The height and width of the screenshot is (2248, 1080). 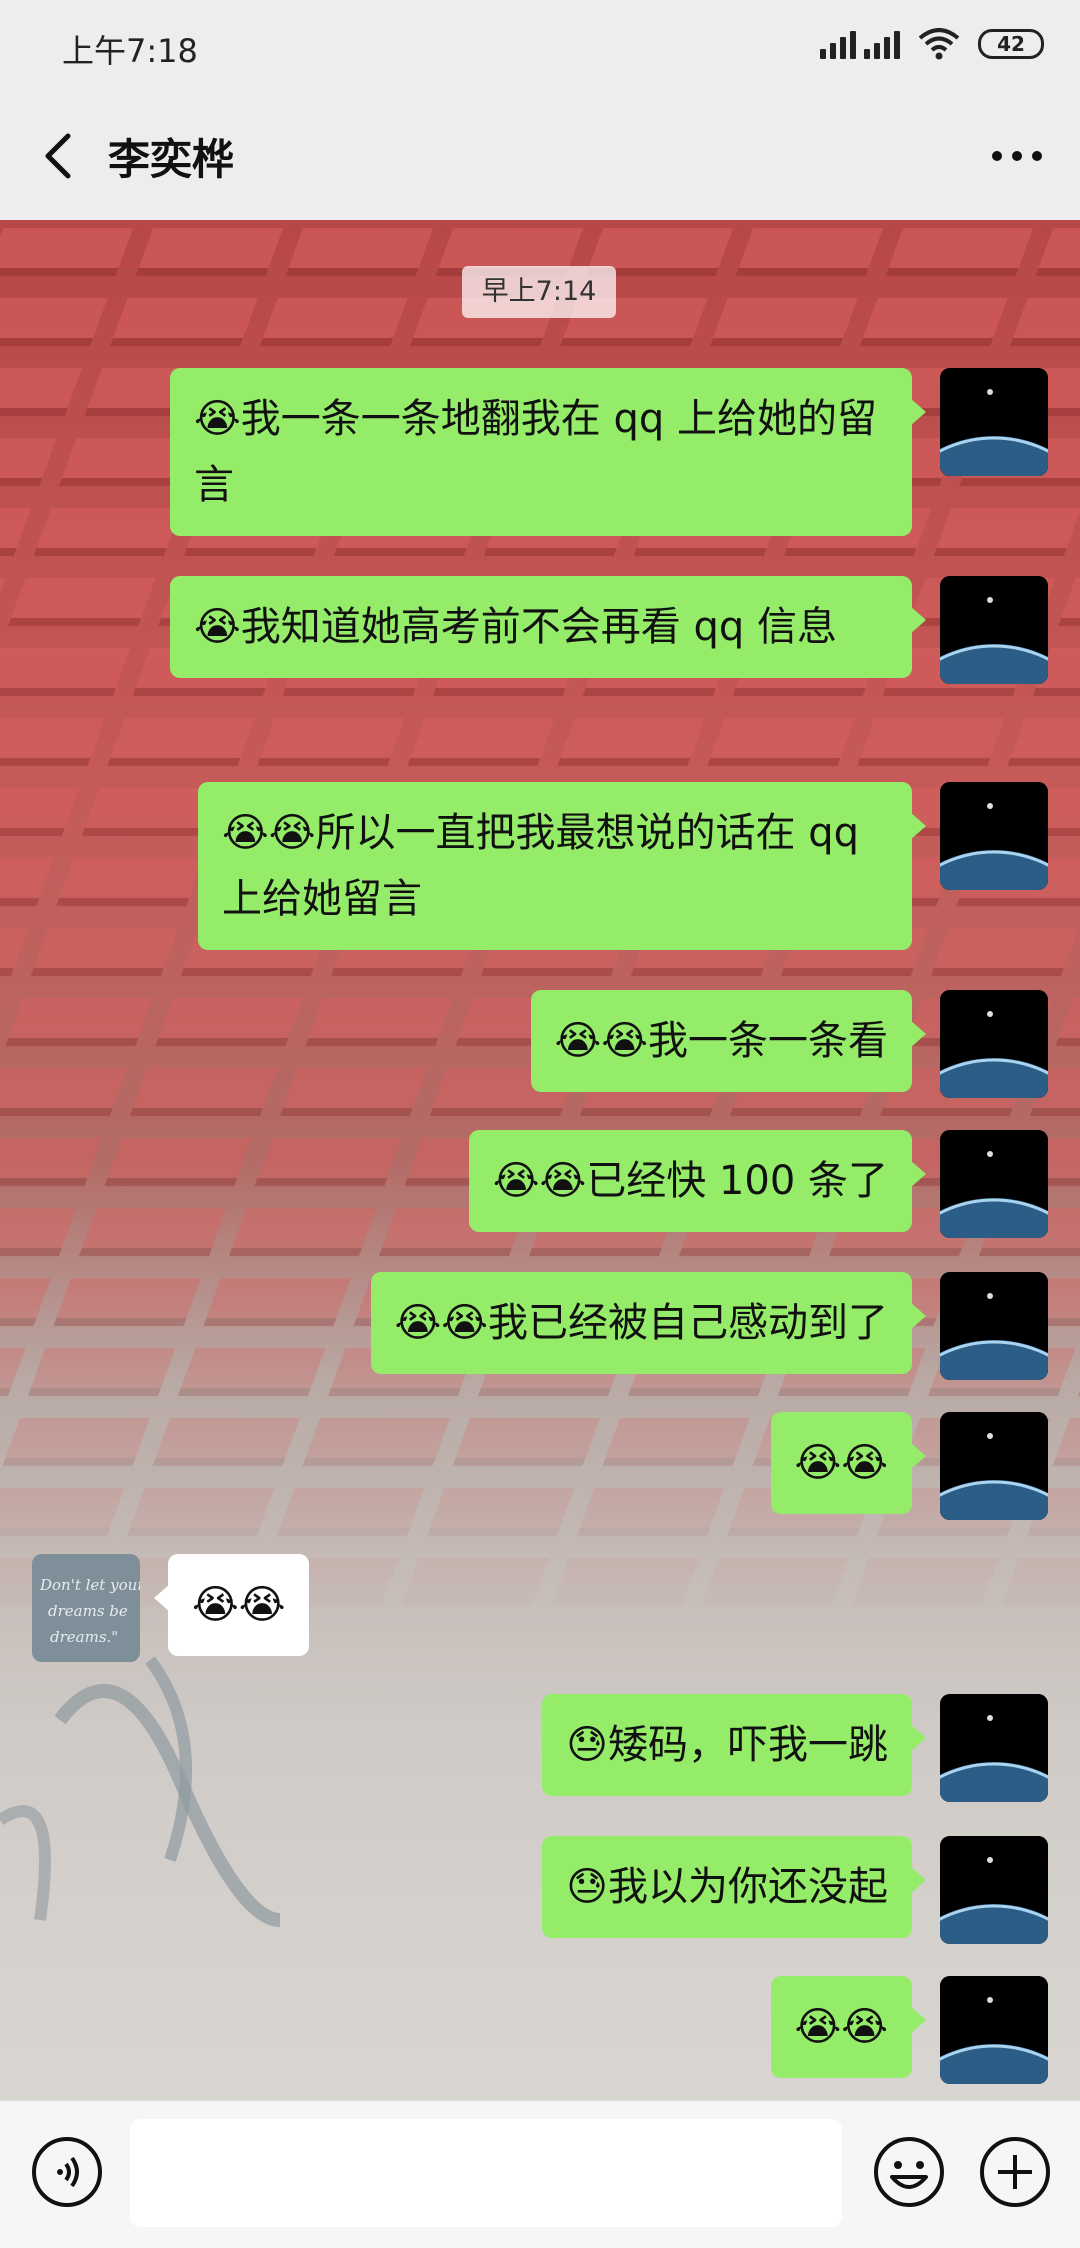 What do you see at coordinates (540, 46) in the screenshot?
I see `status-bar: 上午7:18 42` at bounding box center [540, 46].